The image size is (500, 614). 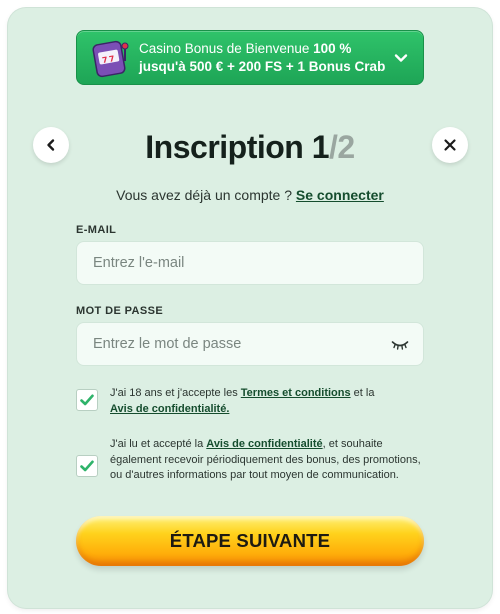 What do you see at coordinates (262, 66) in the screenshot?
I see `bonus-line-2: jusqu'à 500 € + 200 FS + 1 Bonus Crab` at bounding box center [262, 66].